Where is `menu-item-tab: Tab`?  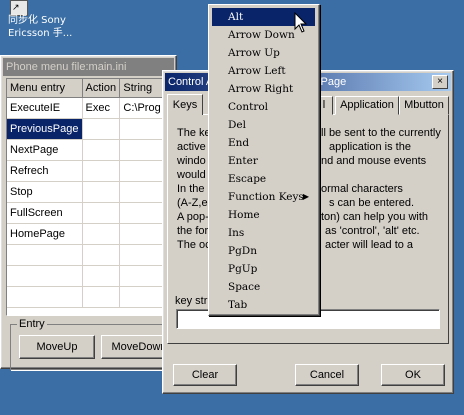 menu-item-tab: Tab is located at coordinates (263, 305).